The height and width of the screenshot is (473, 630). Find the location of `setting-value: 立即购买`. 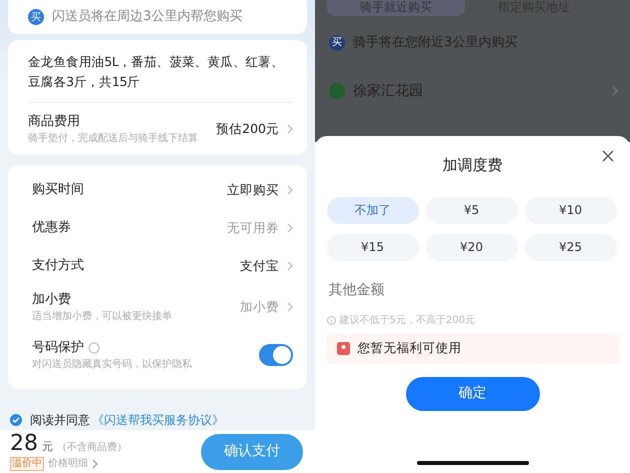

setting-value: 立即购买 is located at coordinates (253, 190).